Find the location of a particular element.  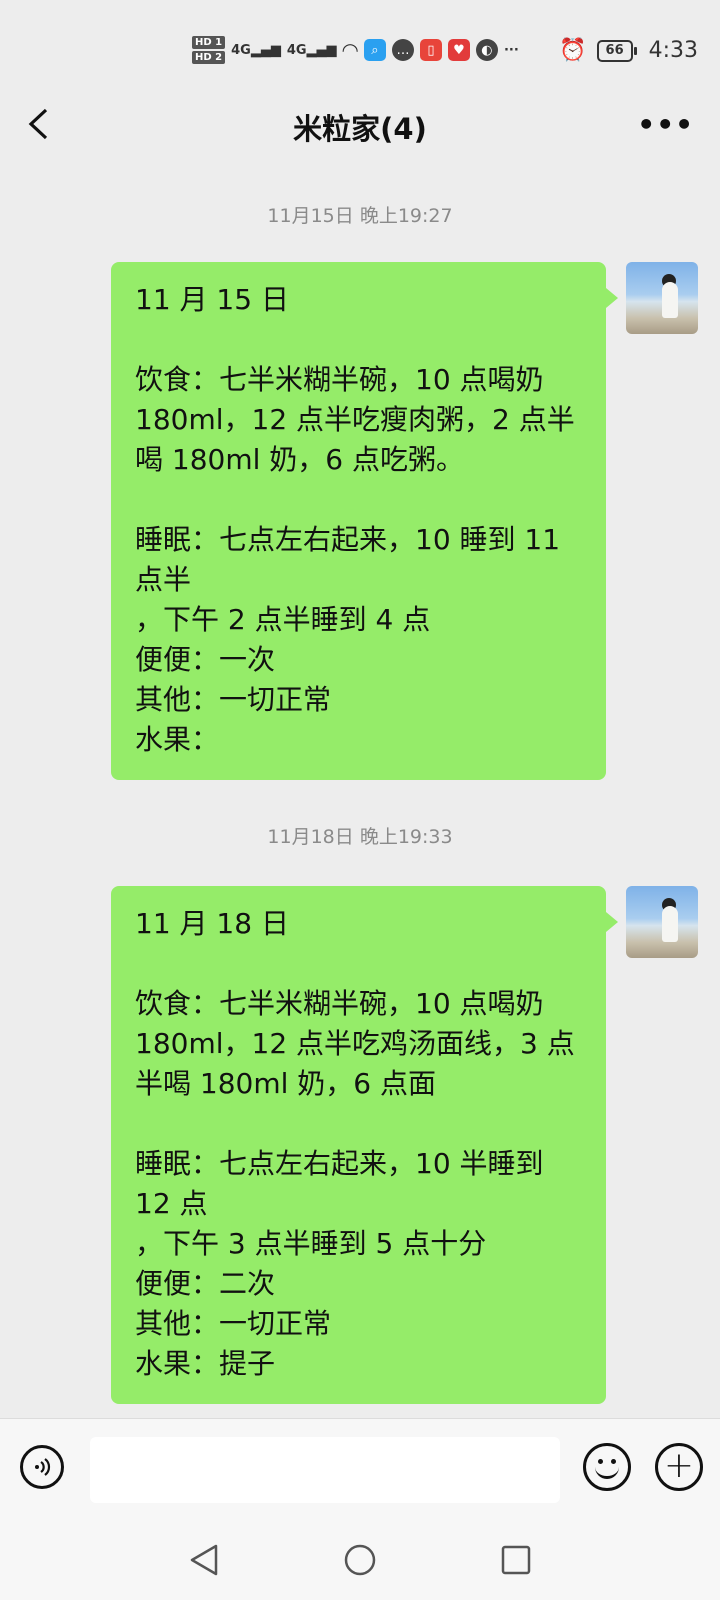

message-line: 睡眠：七点左右起来，10 半睡到 12 点 is located at coordinates (344, 1183).